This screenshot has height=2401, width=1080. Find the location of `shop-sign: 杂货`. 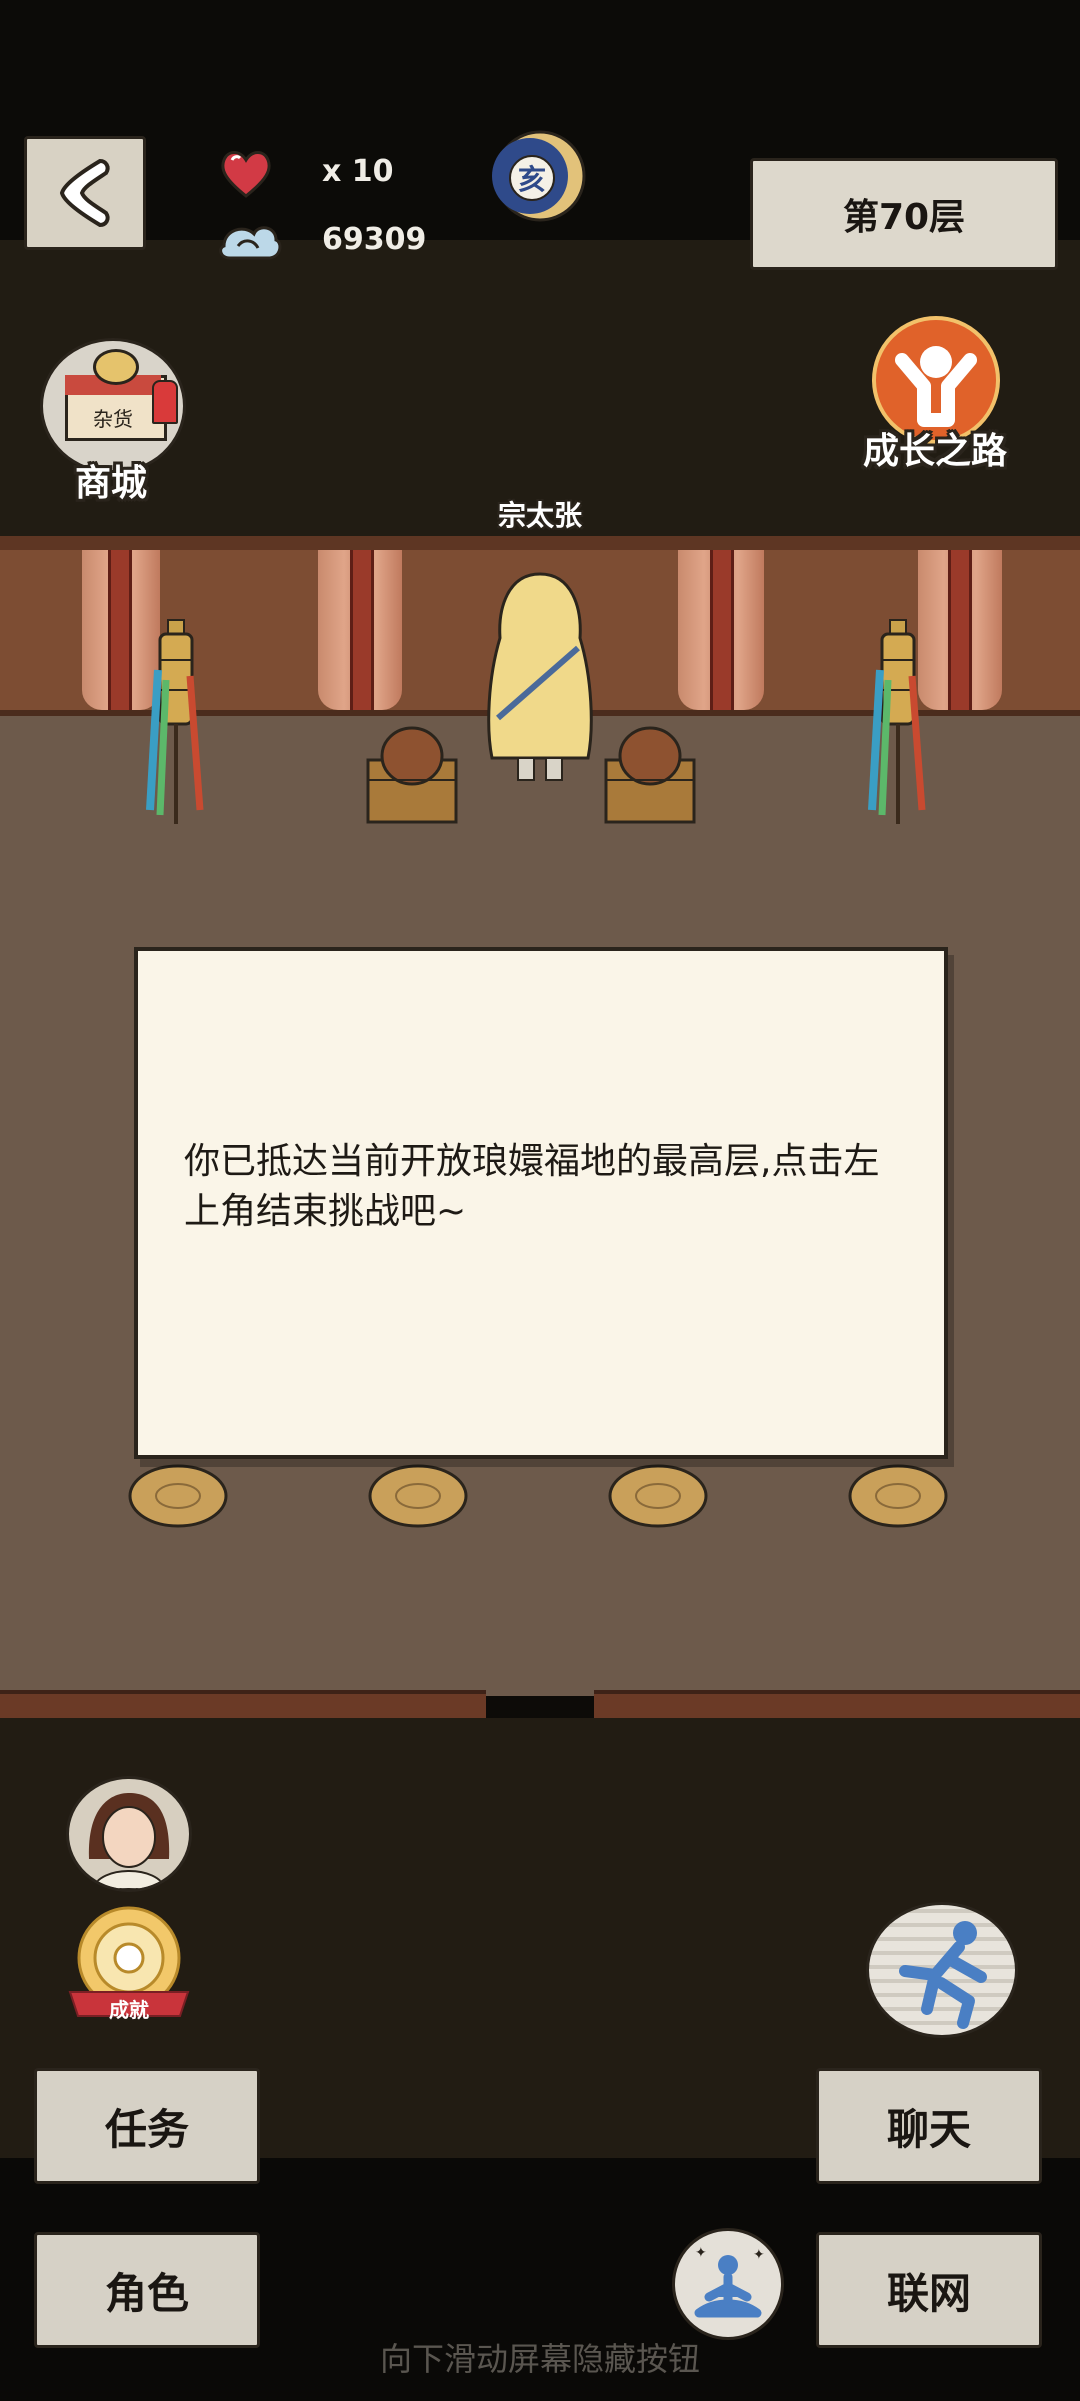

shop-sign: 杂货 is located at coordinates (113, 419).